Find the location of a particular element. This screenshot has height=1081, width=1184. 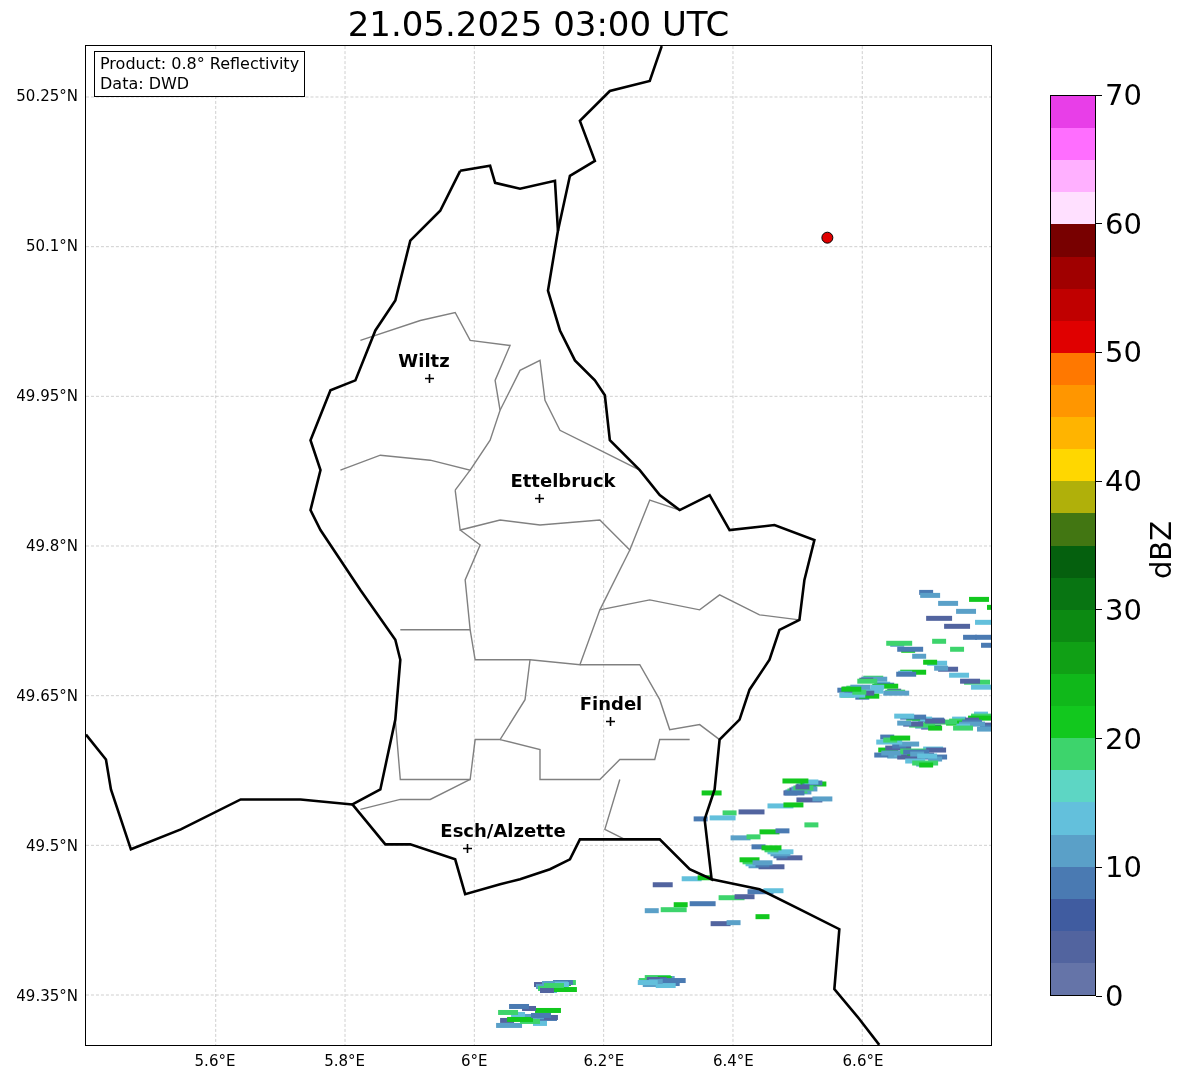

colorbar-tick-label: 50 is located at coordinates (1123, 352).